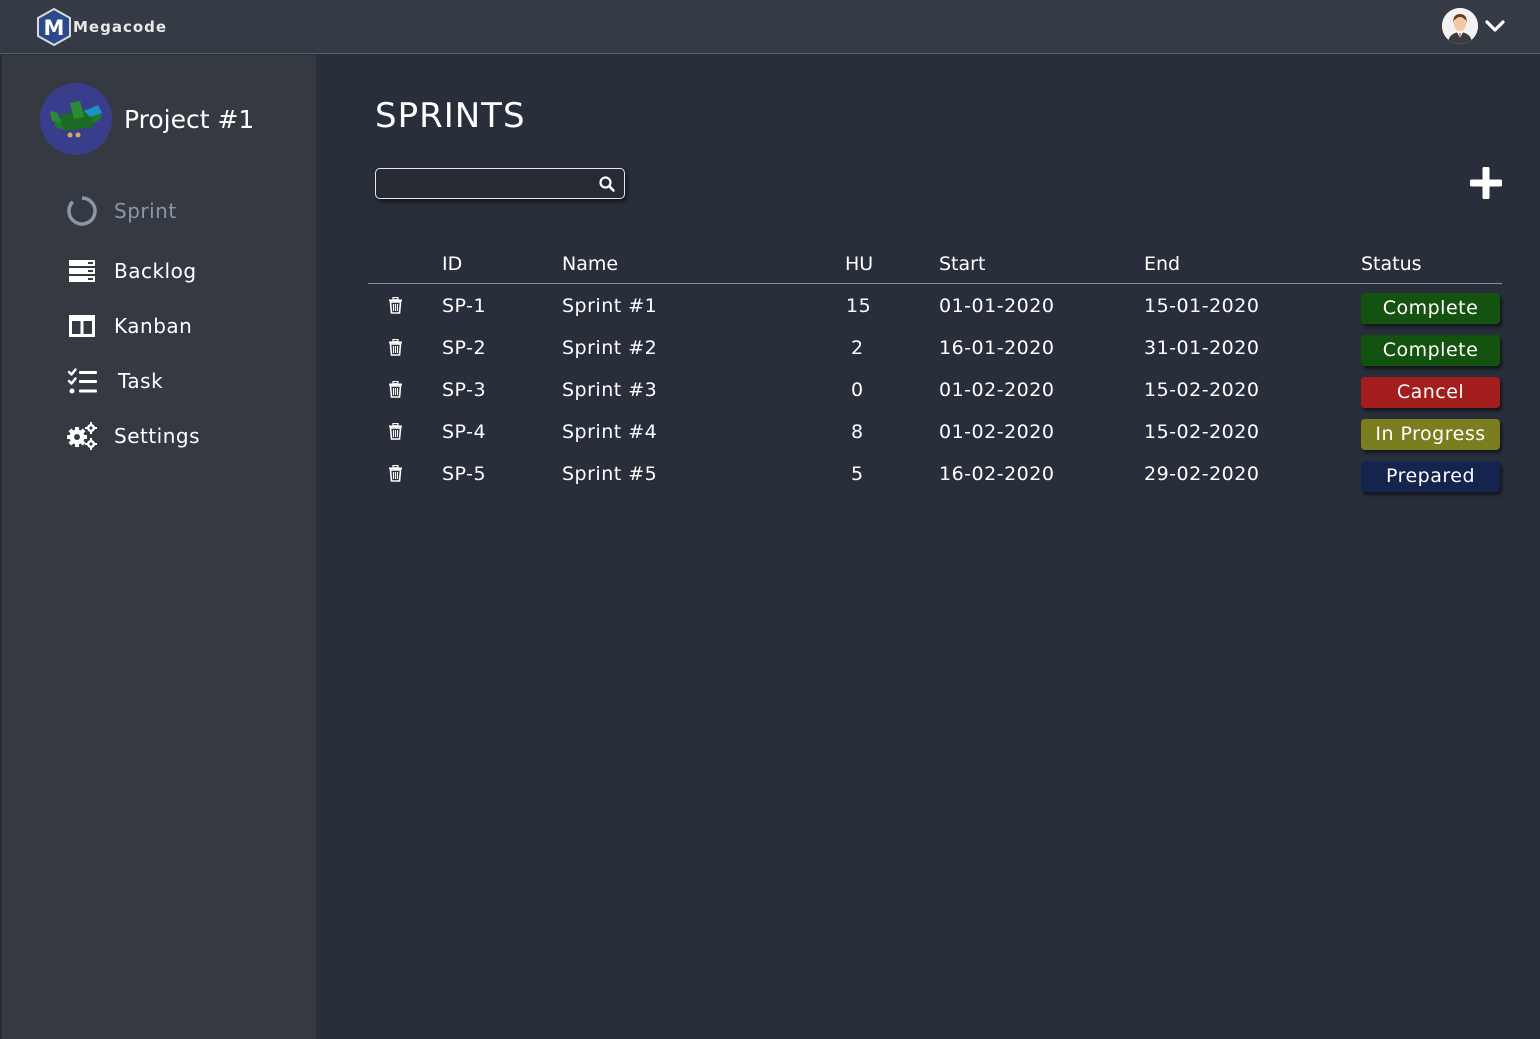 The image size is (1540, 1039). I want to click on sidebar-item-label: Task, so click(141, 381).